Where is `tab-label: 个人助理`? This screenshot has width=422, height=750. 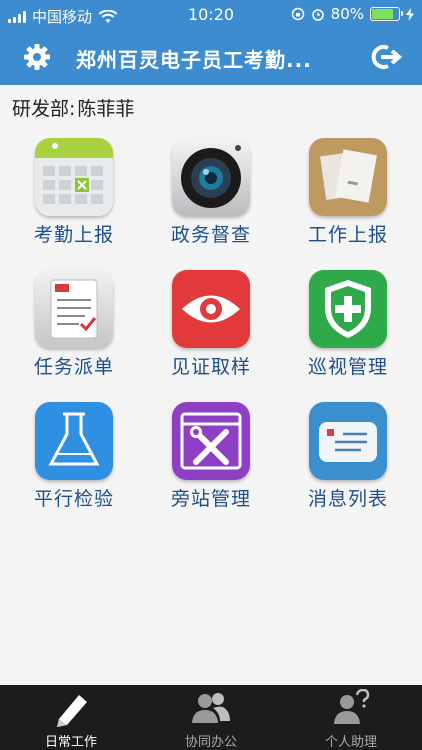 tab-label: 个人助理 is located at coordinates (350, 742).